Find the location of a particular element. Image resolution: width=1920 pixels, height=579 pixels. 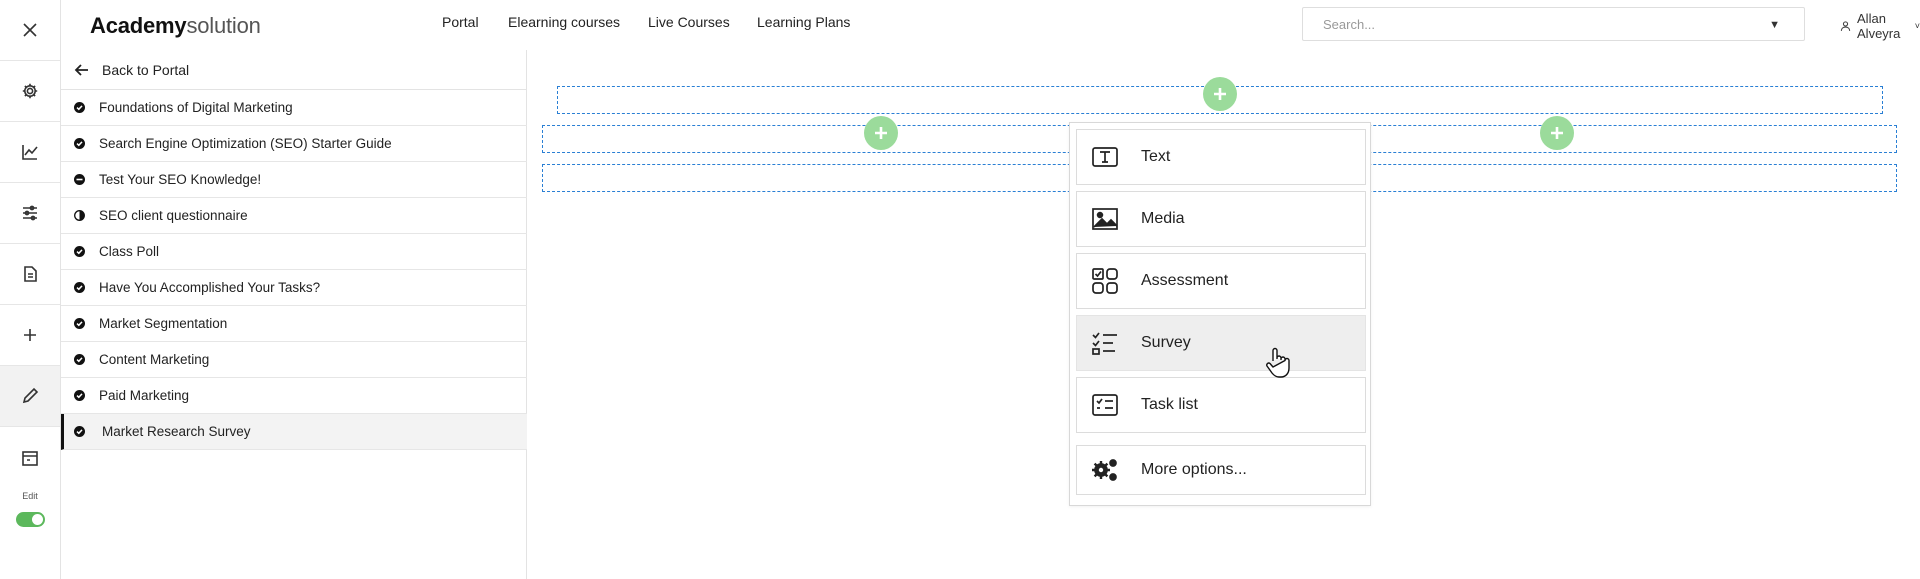

image-icon is located at coordinates (1105, 219).